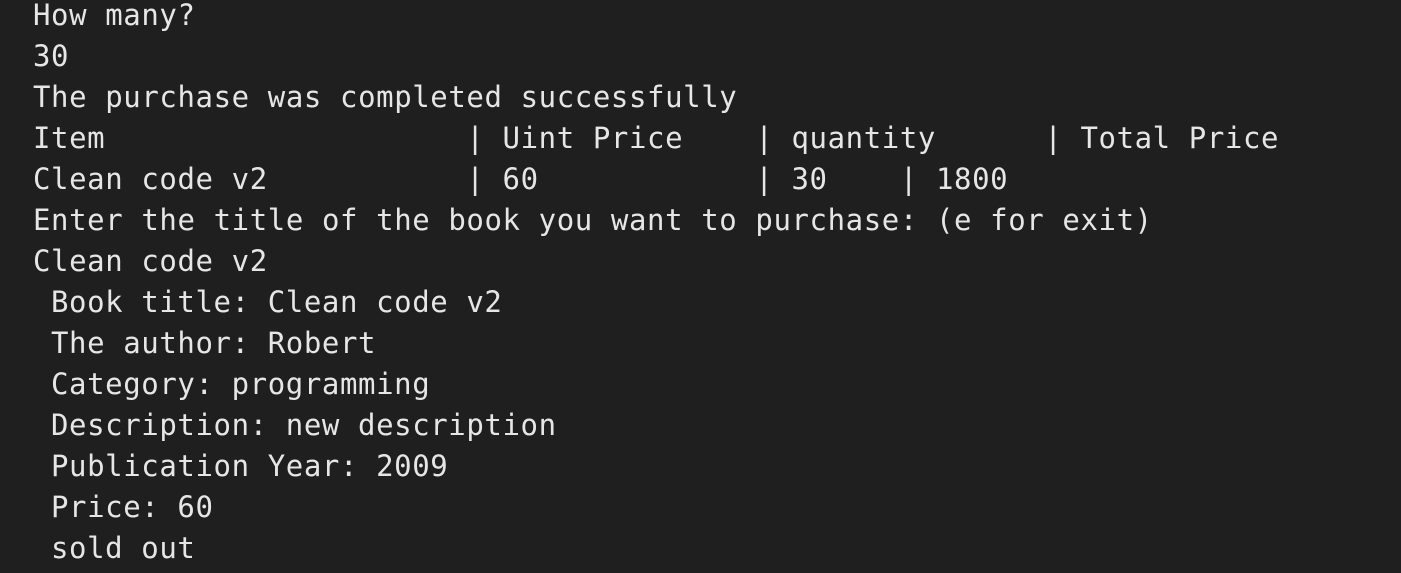 This screenshot has height=573, width=1401. Describe the element at coordinates (214, 343) in the screenshot. I see `book-author-detail: The author: Robert` at that location.